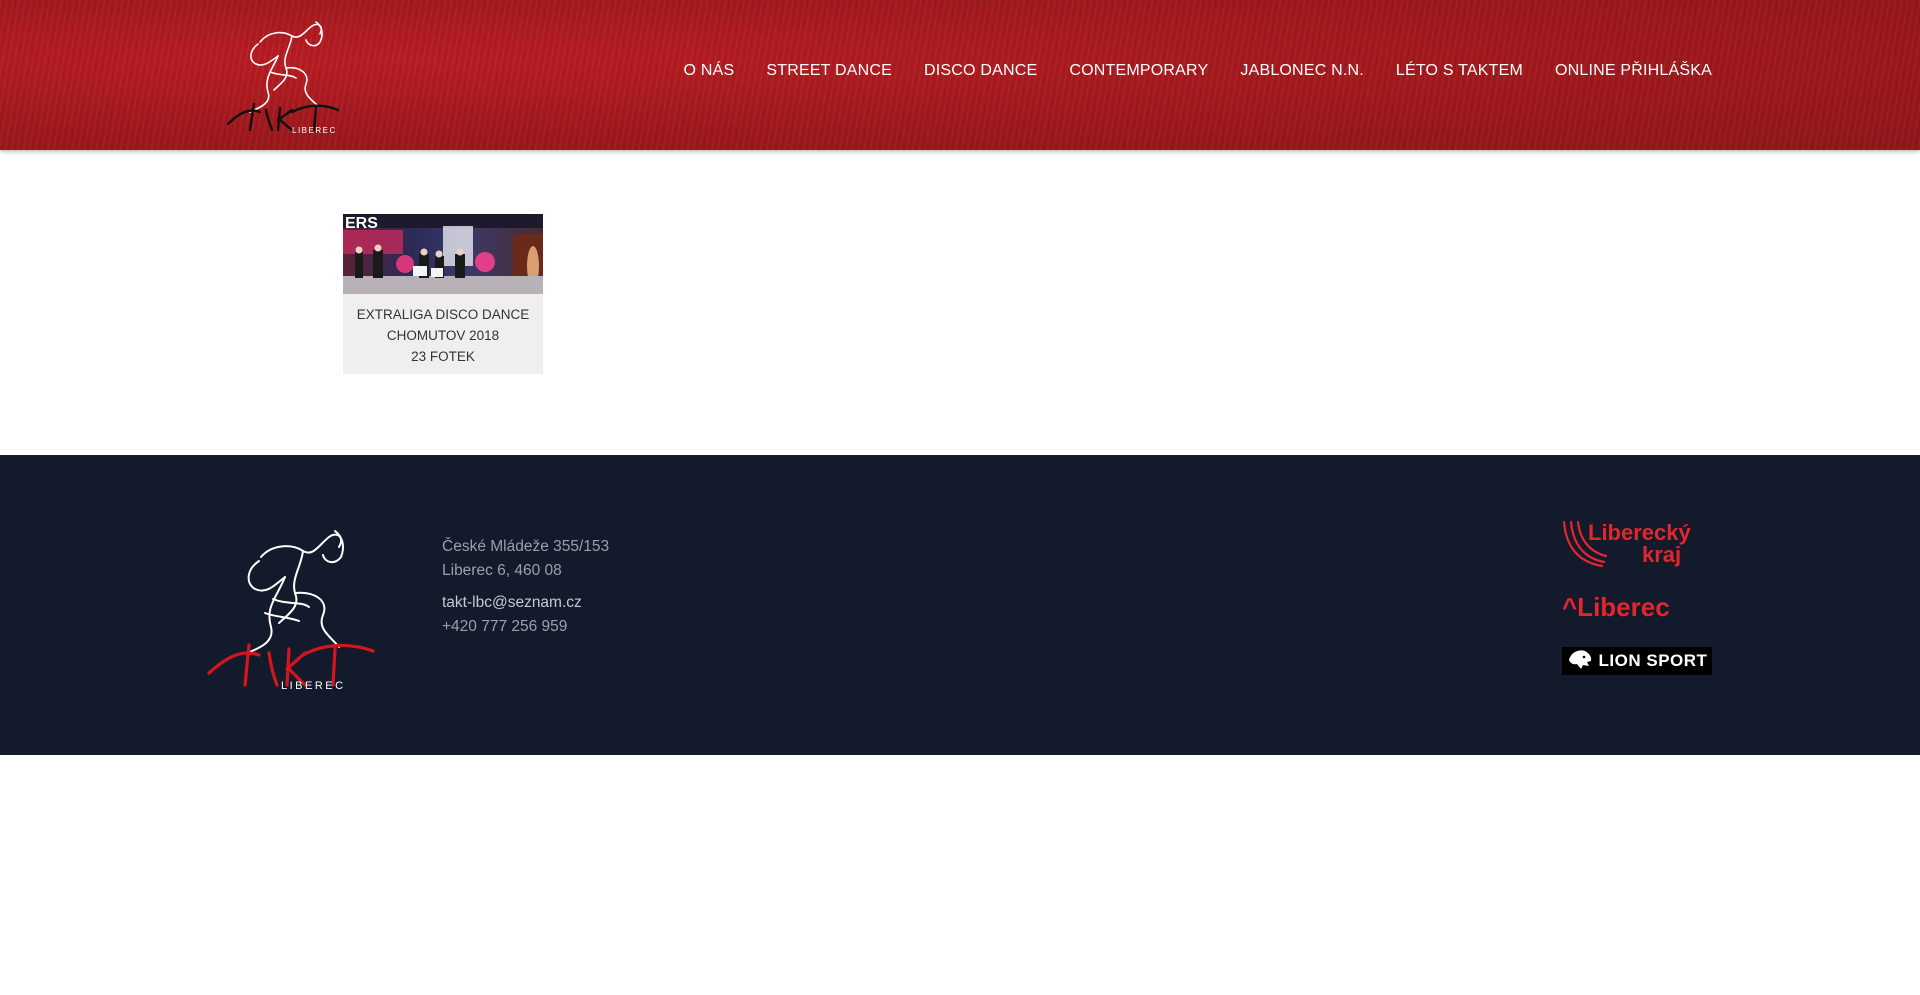 The height and width of the screenshot is (995, 1920). I want to click on gallery-photo-image: ERS, so click(443, 254).